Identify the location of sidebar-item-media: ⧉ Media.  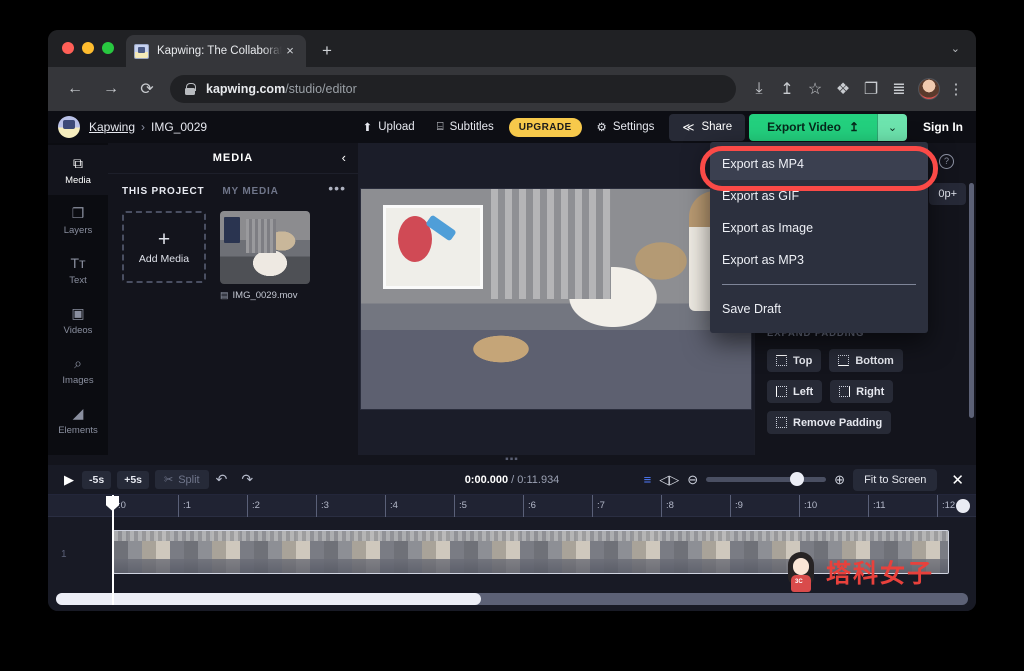
(78, 170).